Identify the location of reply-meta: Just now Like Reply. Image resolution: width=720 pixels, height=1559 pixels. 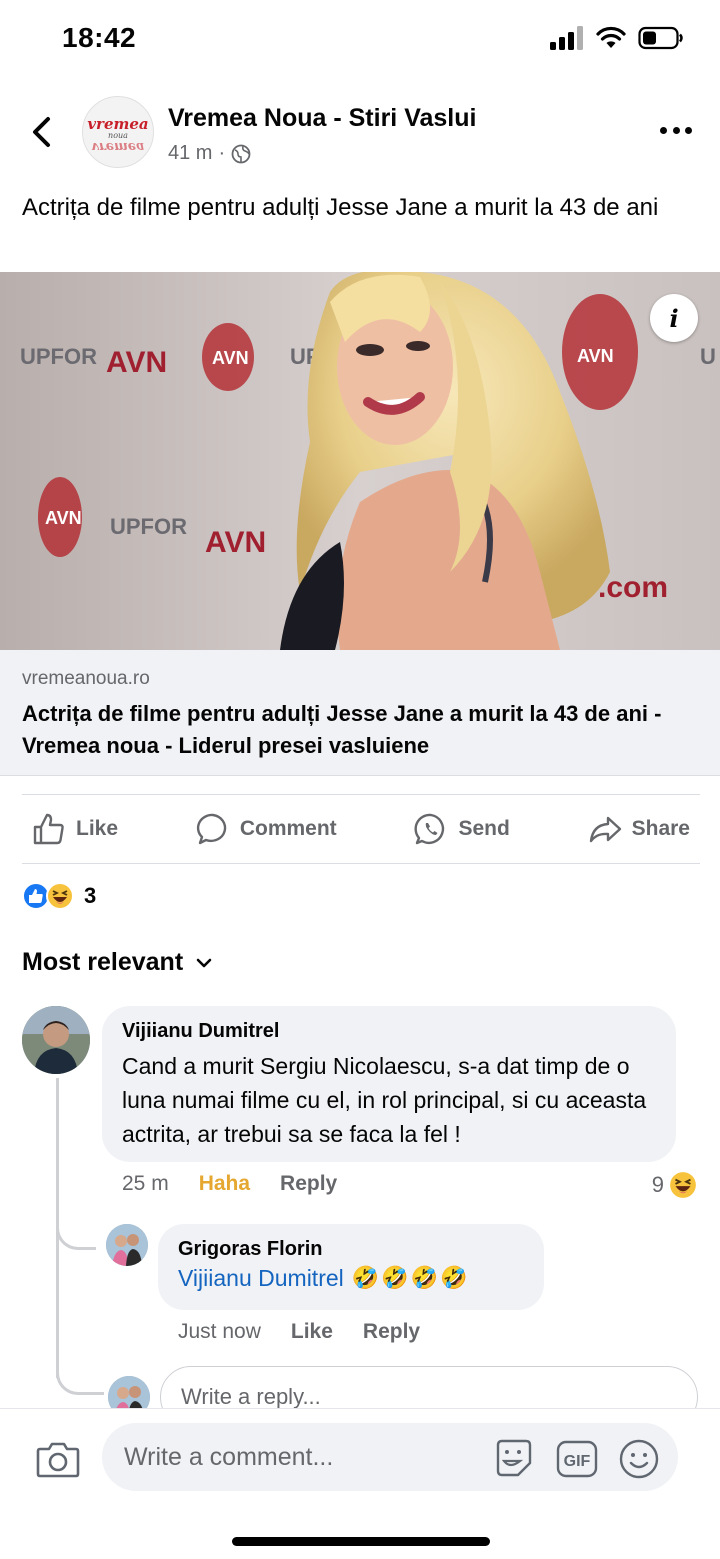
(299, 1332).